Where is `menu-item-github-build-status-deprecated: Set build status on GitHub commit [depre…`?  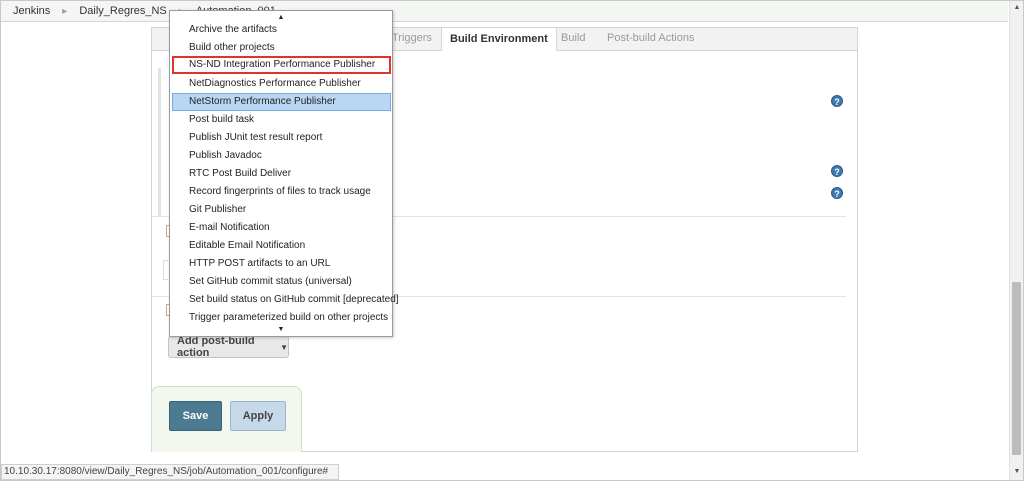 menu-item-github-build-status-deprecated: Set build status on GitHub commit [depre… is located at coordinates (285, 300).